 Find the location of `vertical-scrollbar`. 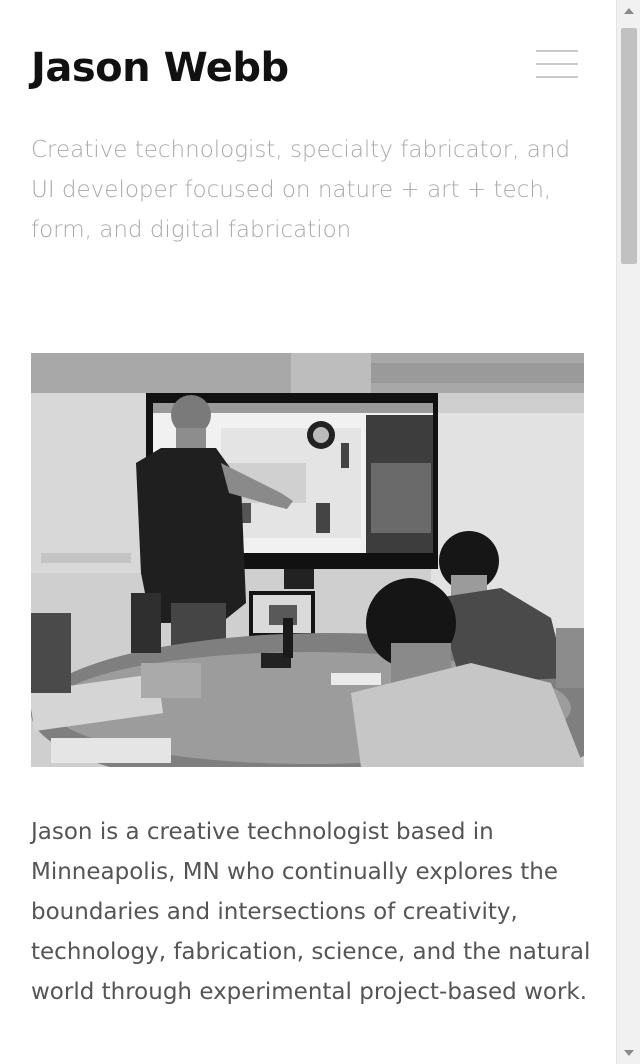

vertical-scrollbar is located at coordinates (628, 532).